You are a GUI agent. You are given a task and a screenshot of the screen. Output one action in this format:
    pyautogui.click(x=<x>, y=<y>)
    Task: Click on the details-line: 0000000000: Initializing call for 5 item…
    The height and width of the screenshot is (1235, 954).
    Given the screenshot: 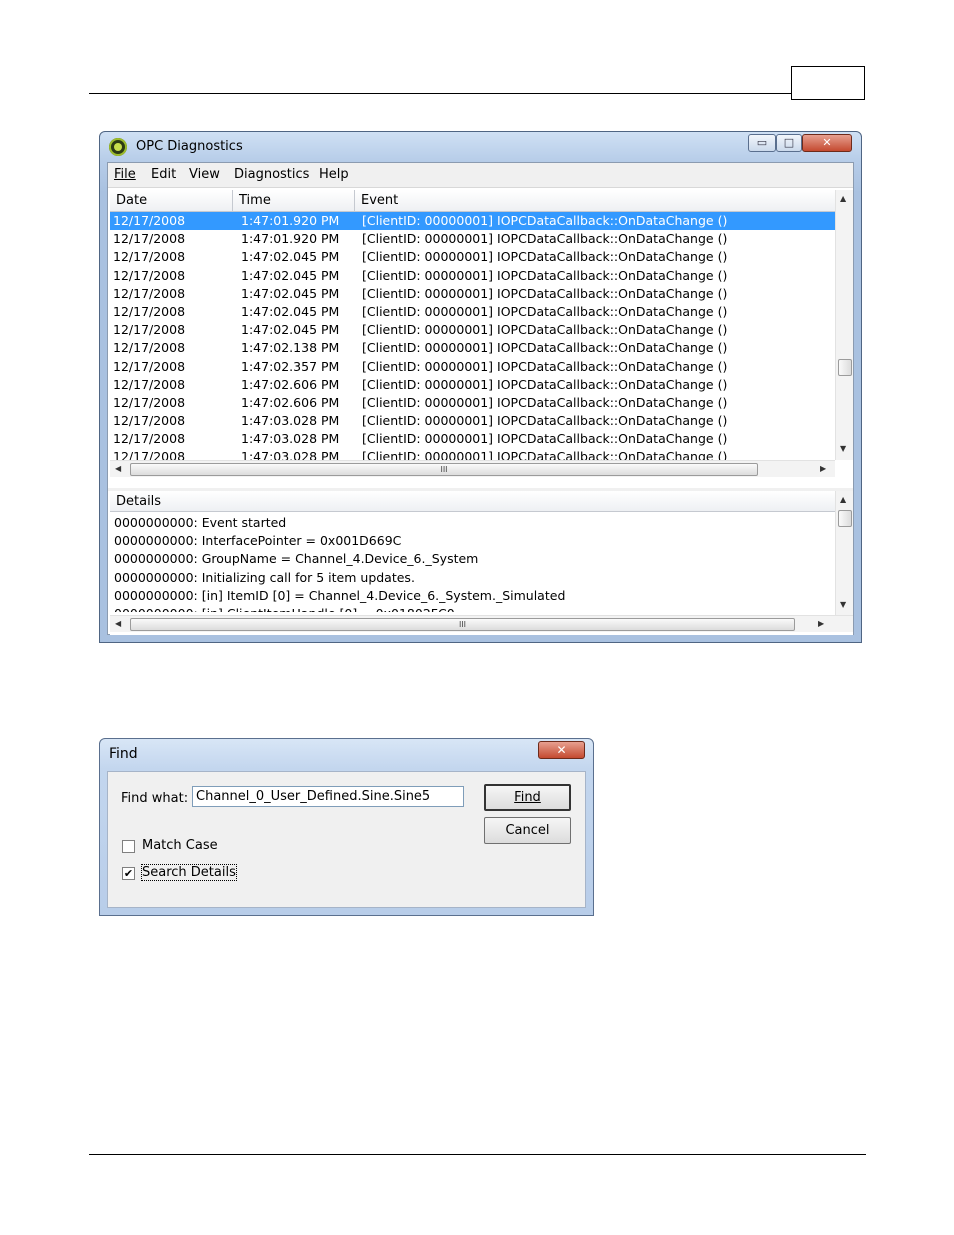 What is the action you would take?
    pyautogui.click(x=264, y=577)
    